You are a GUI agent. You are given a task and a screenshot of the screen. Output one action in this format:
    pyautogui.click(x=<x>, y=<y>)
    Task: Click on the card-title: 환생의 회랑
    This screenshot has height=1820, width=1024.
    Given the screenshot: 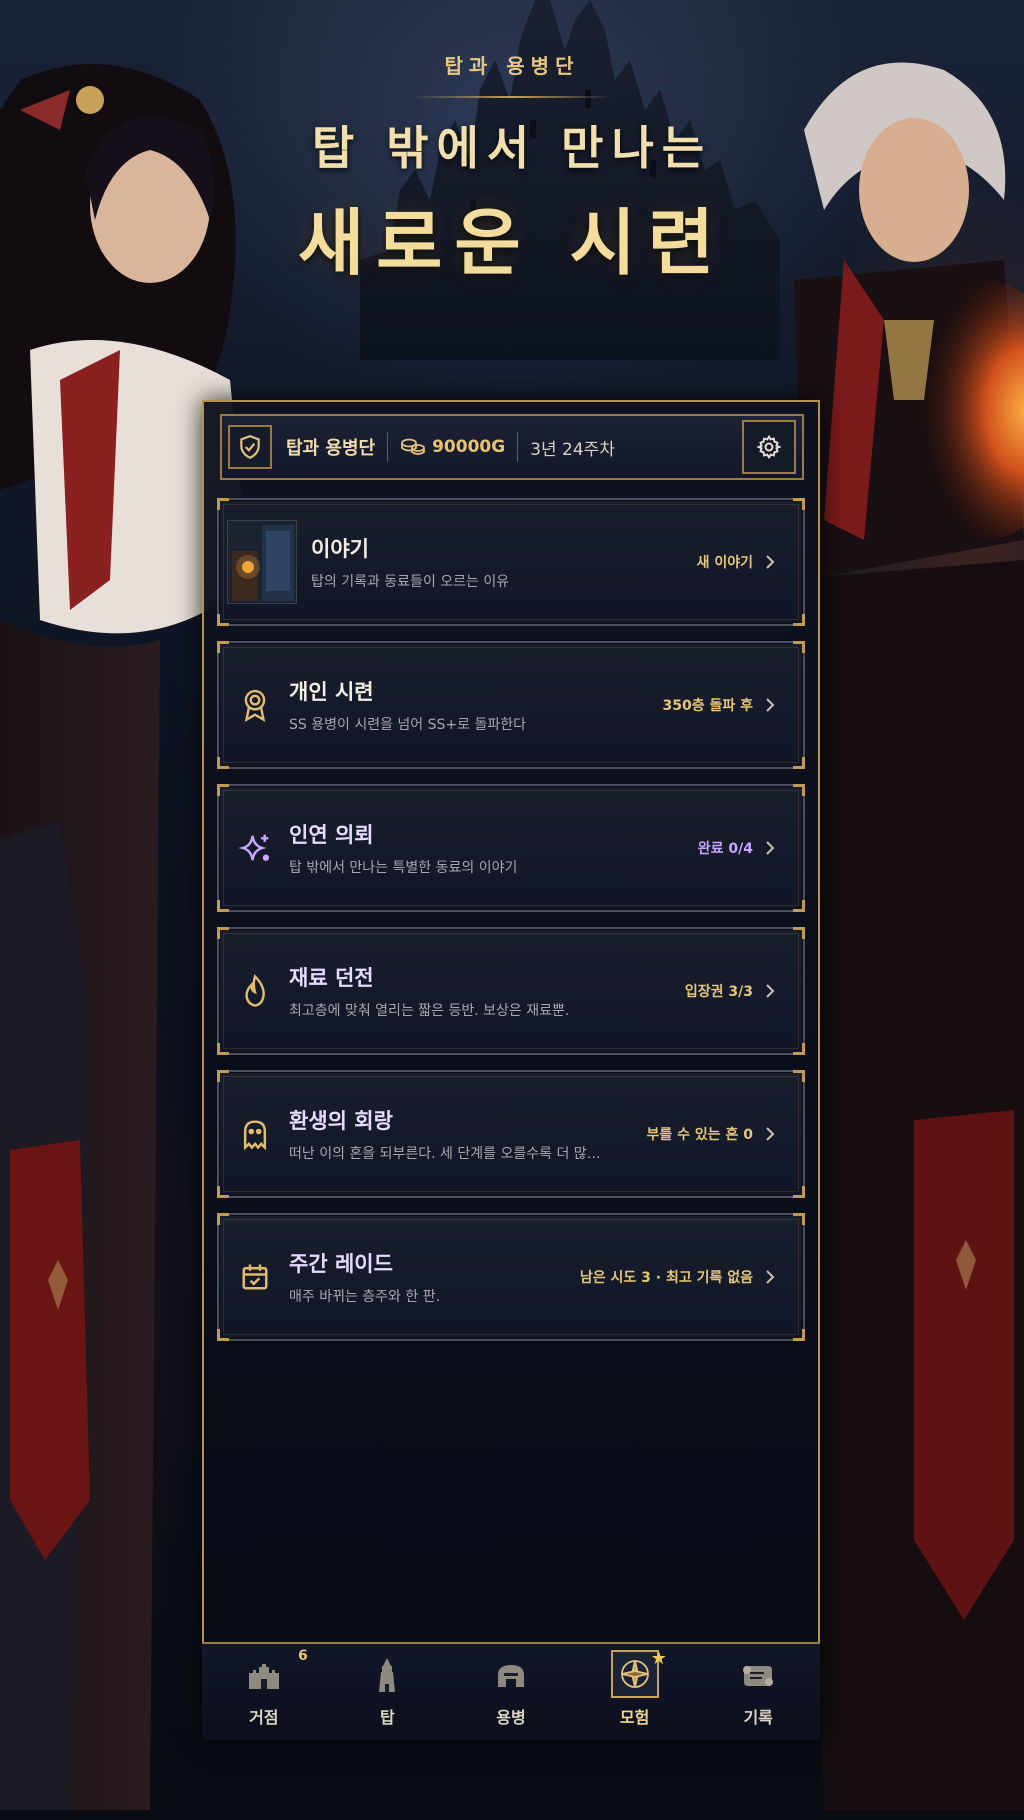 What is the action you would take?
    pyautogui.click(x=341, y=1121)
    